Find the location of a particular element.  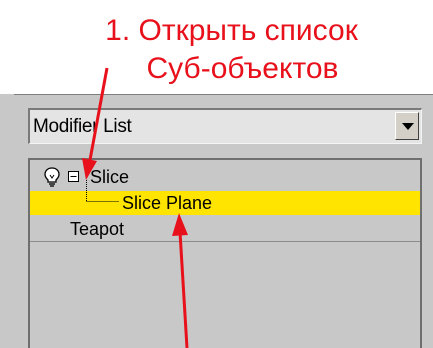

stack-item-label: Teapot is located at coordinates (97, 229).